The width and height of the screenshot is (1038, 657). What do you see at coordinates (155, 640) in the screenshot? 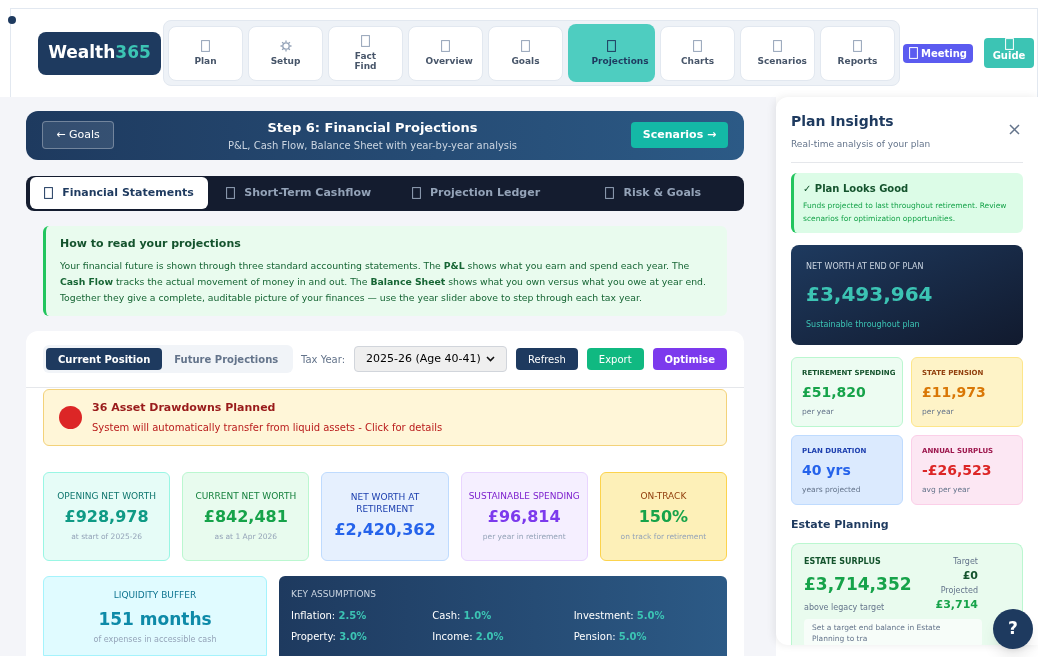
I see `metric-note: of expenses in accessible cash` at bounding box center [155, 640].